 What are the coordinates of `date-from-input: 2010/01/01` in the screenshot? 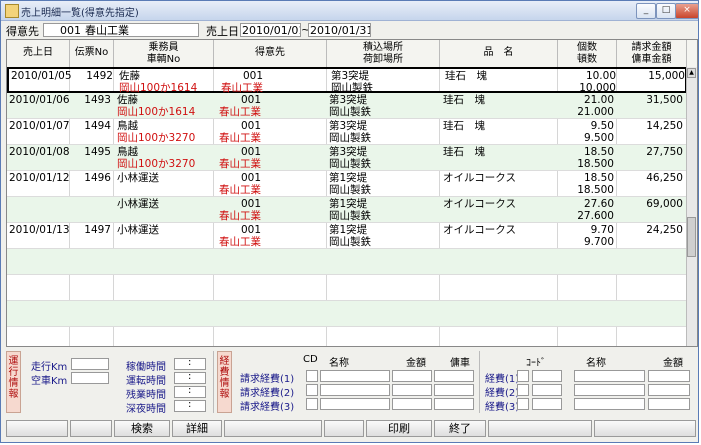 It's located at (270, 30).